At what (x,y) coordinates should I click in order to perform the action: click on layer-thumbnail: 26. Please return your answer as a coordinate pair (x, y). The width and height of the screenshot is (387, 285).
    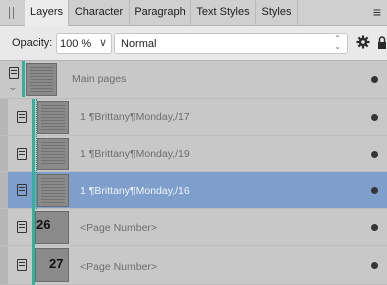
    Looking at the image, I should click on (52, 227).